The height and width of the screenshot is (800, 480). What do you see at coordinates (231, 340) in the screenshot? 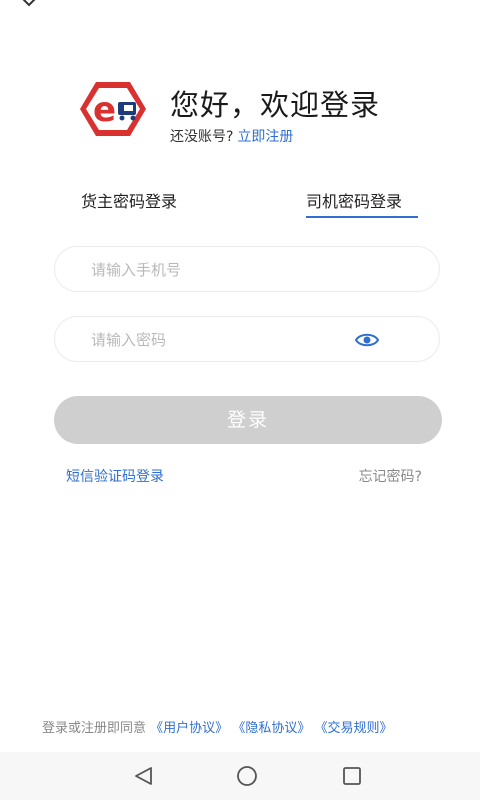
I see `password-input` at bounding box center [231, 340].